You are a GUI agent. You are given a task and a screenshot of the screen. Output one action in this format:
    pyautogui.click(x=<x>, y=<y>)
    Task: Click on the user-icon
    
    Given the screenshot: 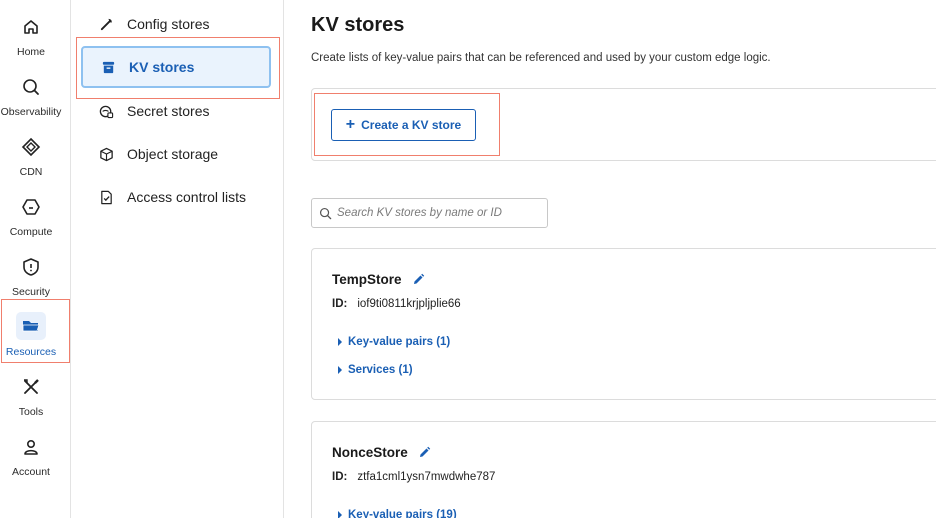 What is the action you would take?
    pyautogui.click(x=31, y=447)
    